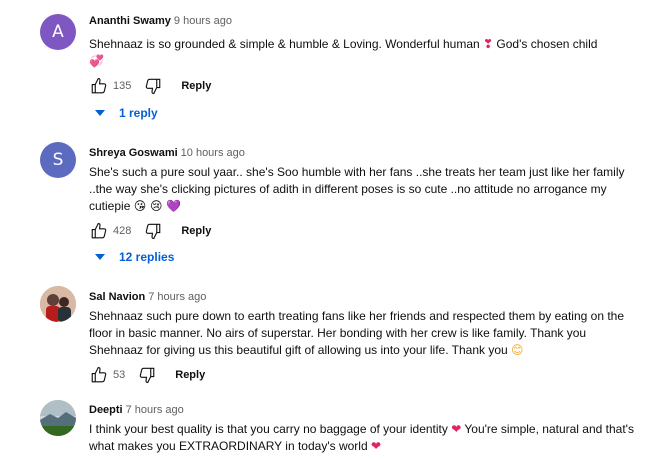 The height and width of the screenshot is (460, 650). Describe the element at coordinates (517, 350) in the screenshot. I see `smiling-face-emoji: 😊` at that location.